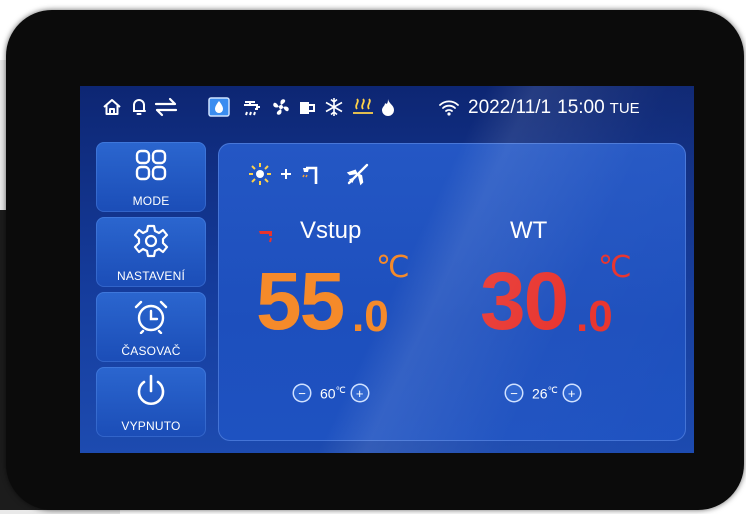  I want to click on wifi-icon, so click(449, 107).